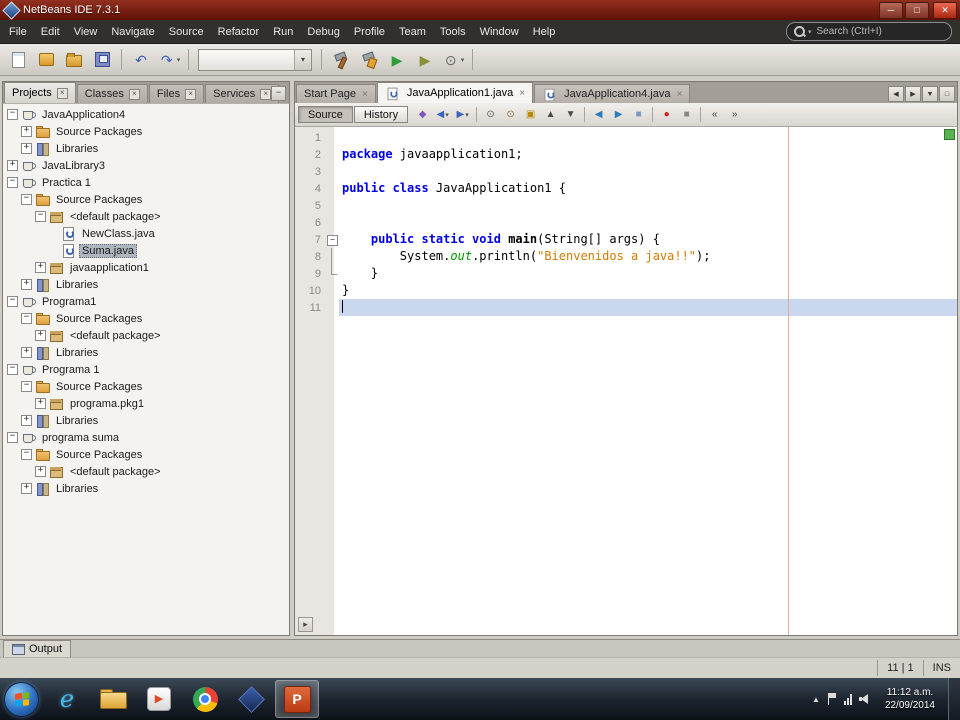 This screenshot has width=960, height=720. I want to click on show-desktop-button, so click(954, 699).